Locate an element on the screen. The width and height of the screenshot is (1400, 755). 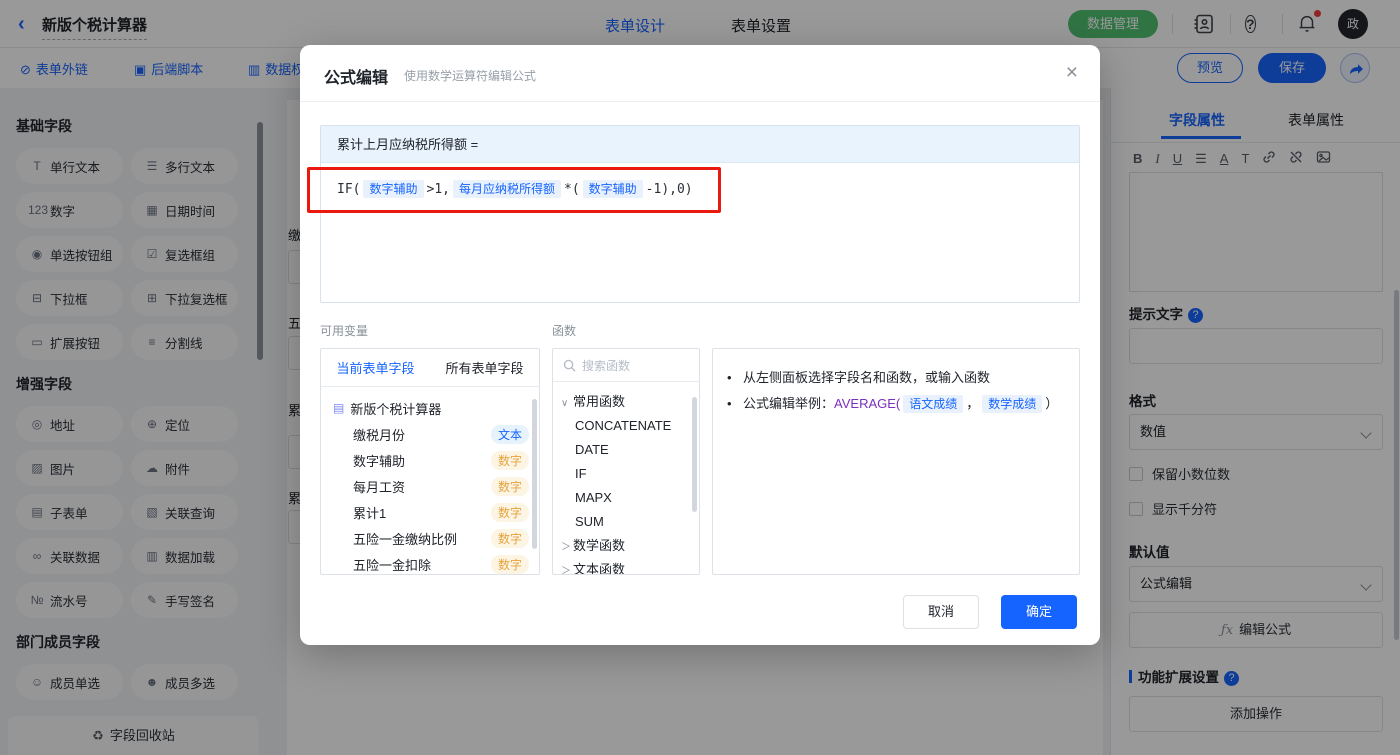
variable-form-node: ▤ 新版个税计算器 is located at coordinates (430, 408).